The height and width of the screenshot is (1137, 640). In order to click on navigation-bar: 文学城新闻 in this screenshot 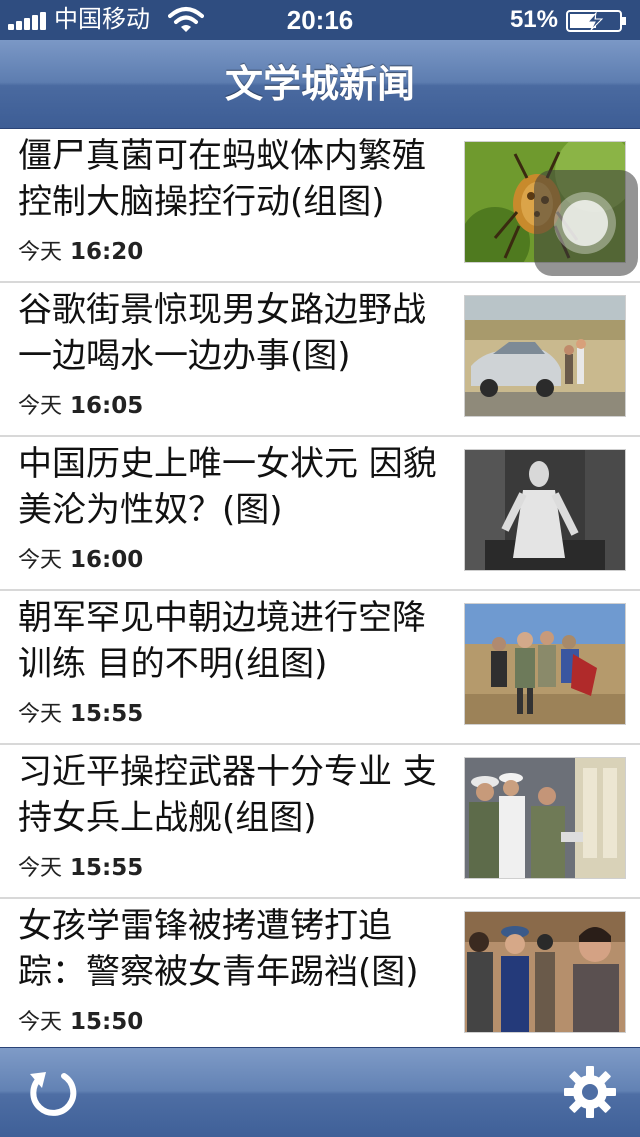, I will do `click(320, 84)`.